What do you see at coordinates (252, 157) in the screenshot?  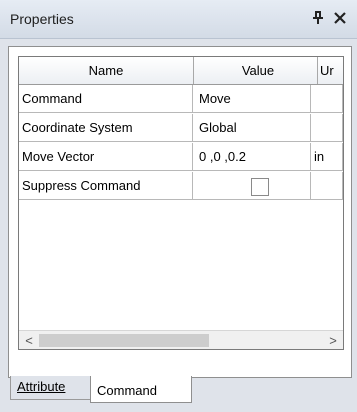 I see `row-value: 0 ,0 ,0.2` at bounding box center [252, 157].